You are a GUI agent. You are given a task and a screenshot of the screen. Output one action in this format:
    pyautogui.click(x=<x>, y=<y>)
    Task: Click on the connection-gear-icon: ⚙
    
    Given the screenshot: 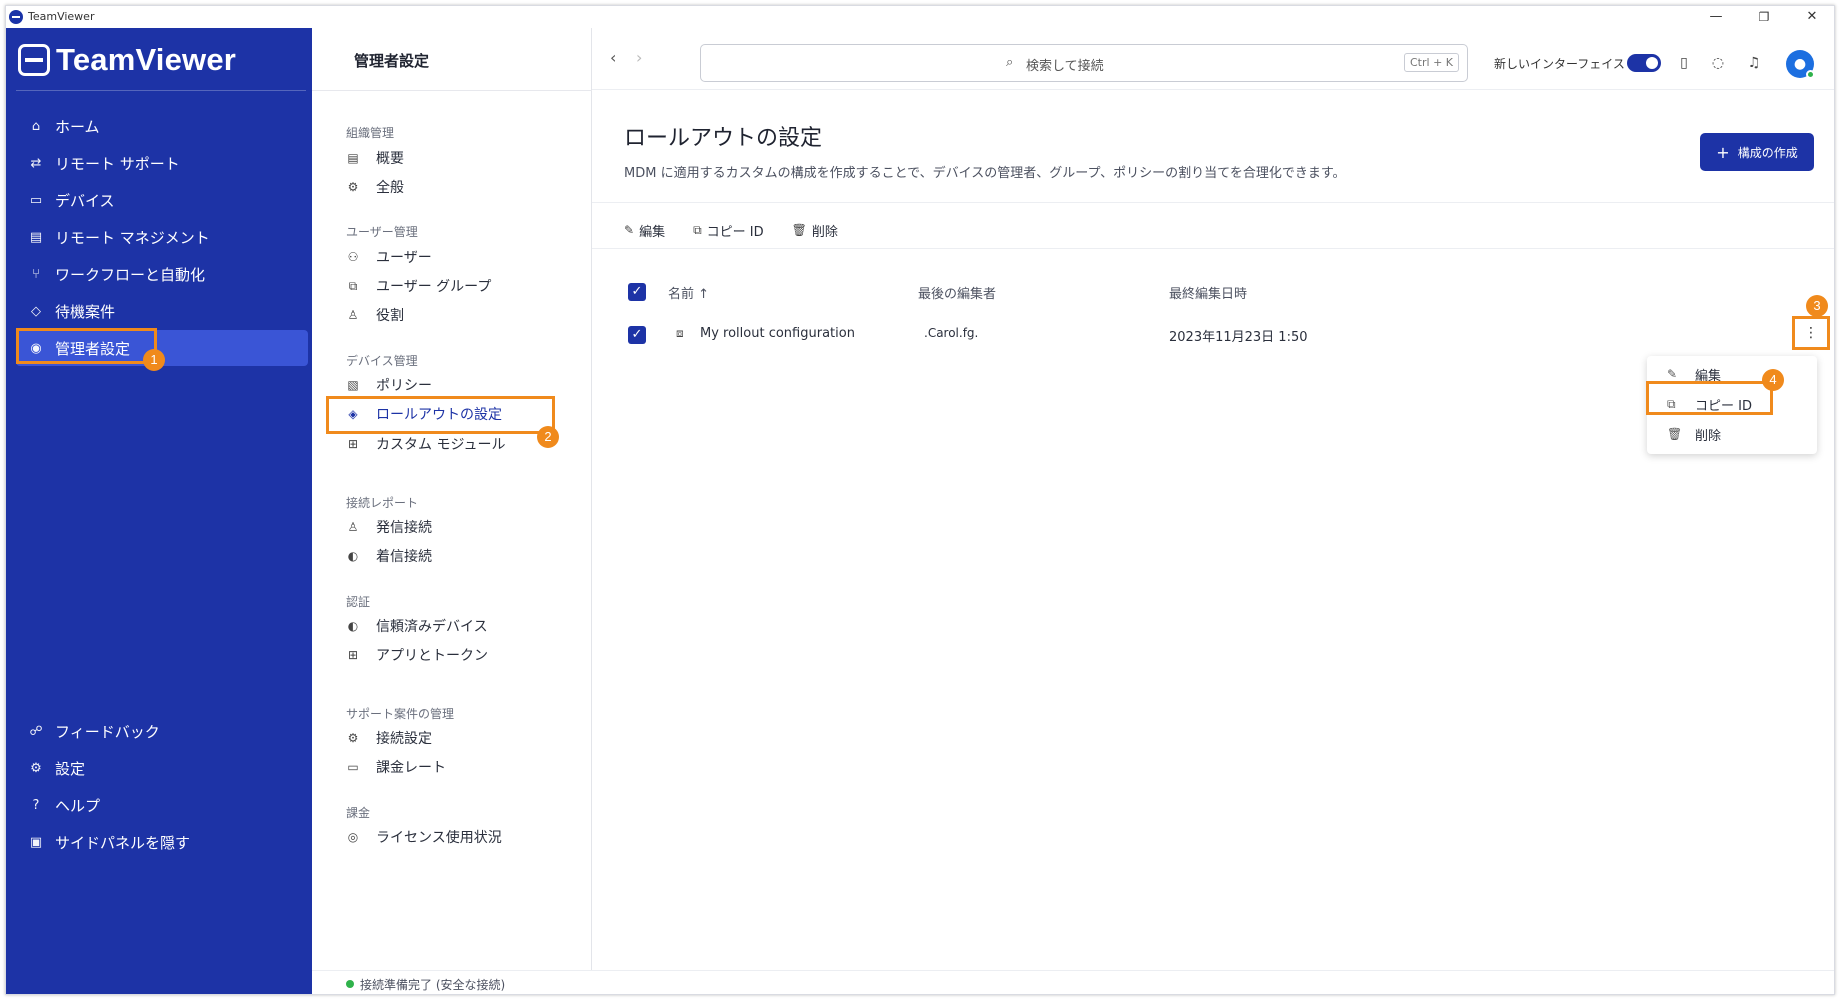 What is the action you would take?
    pyautogui.click(x=353, y=738)
    